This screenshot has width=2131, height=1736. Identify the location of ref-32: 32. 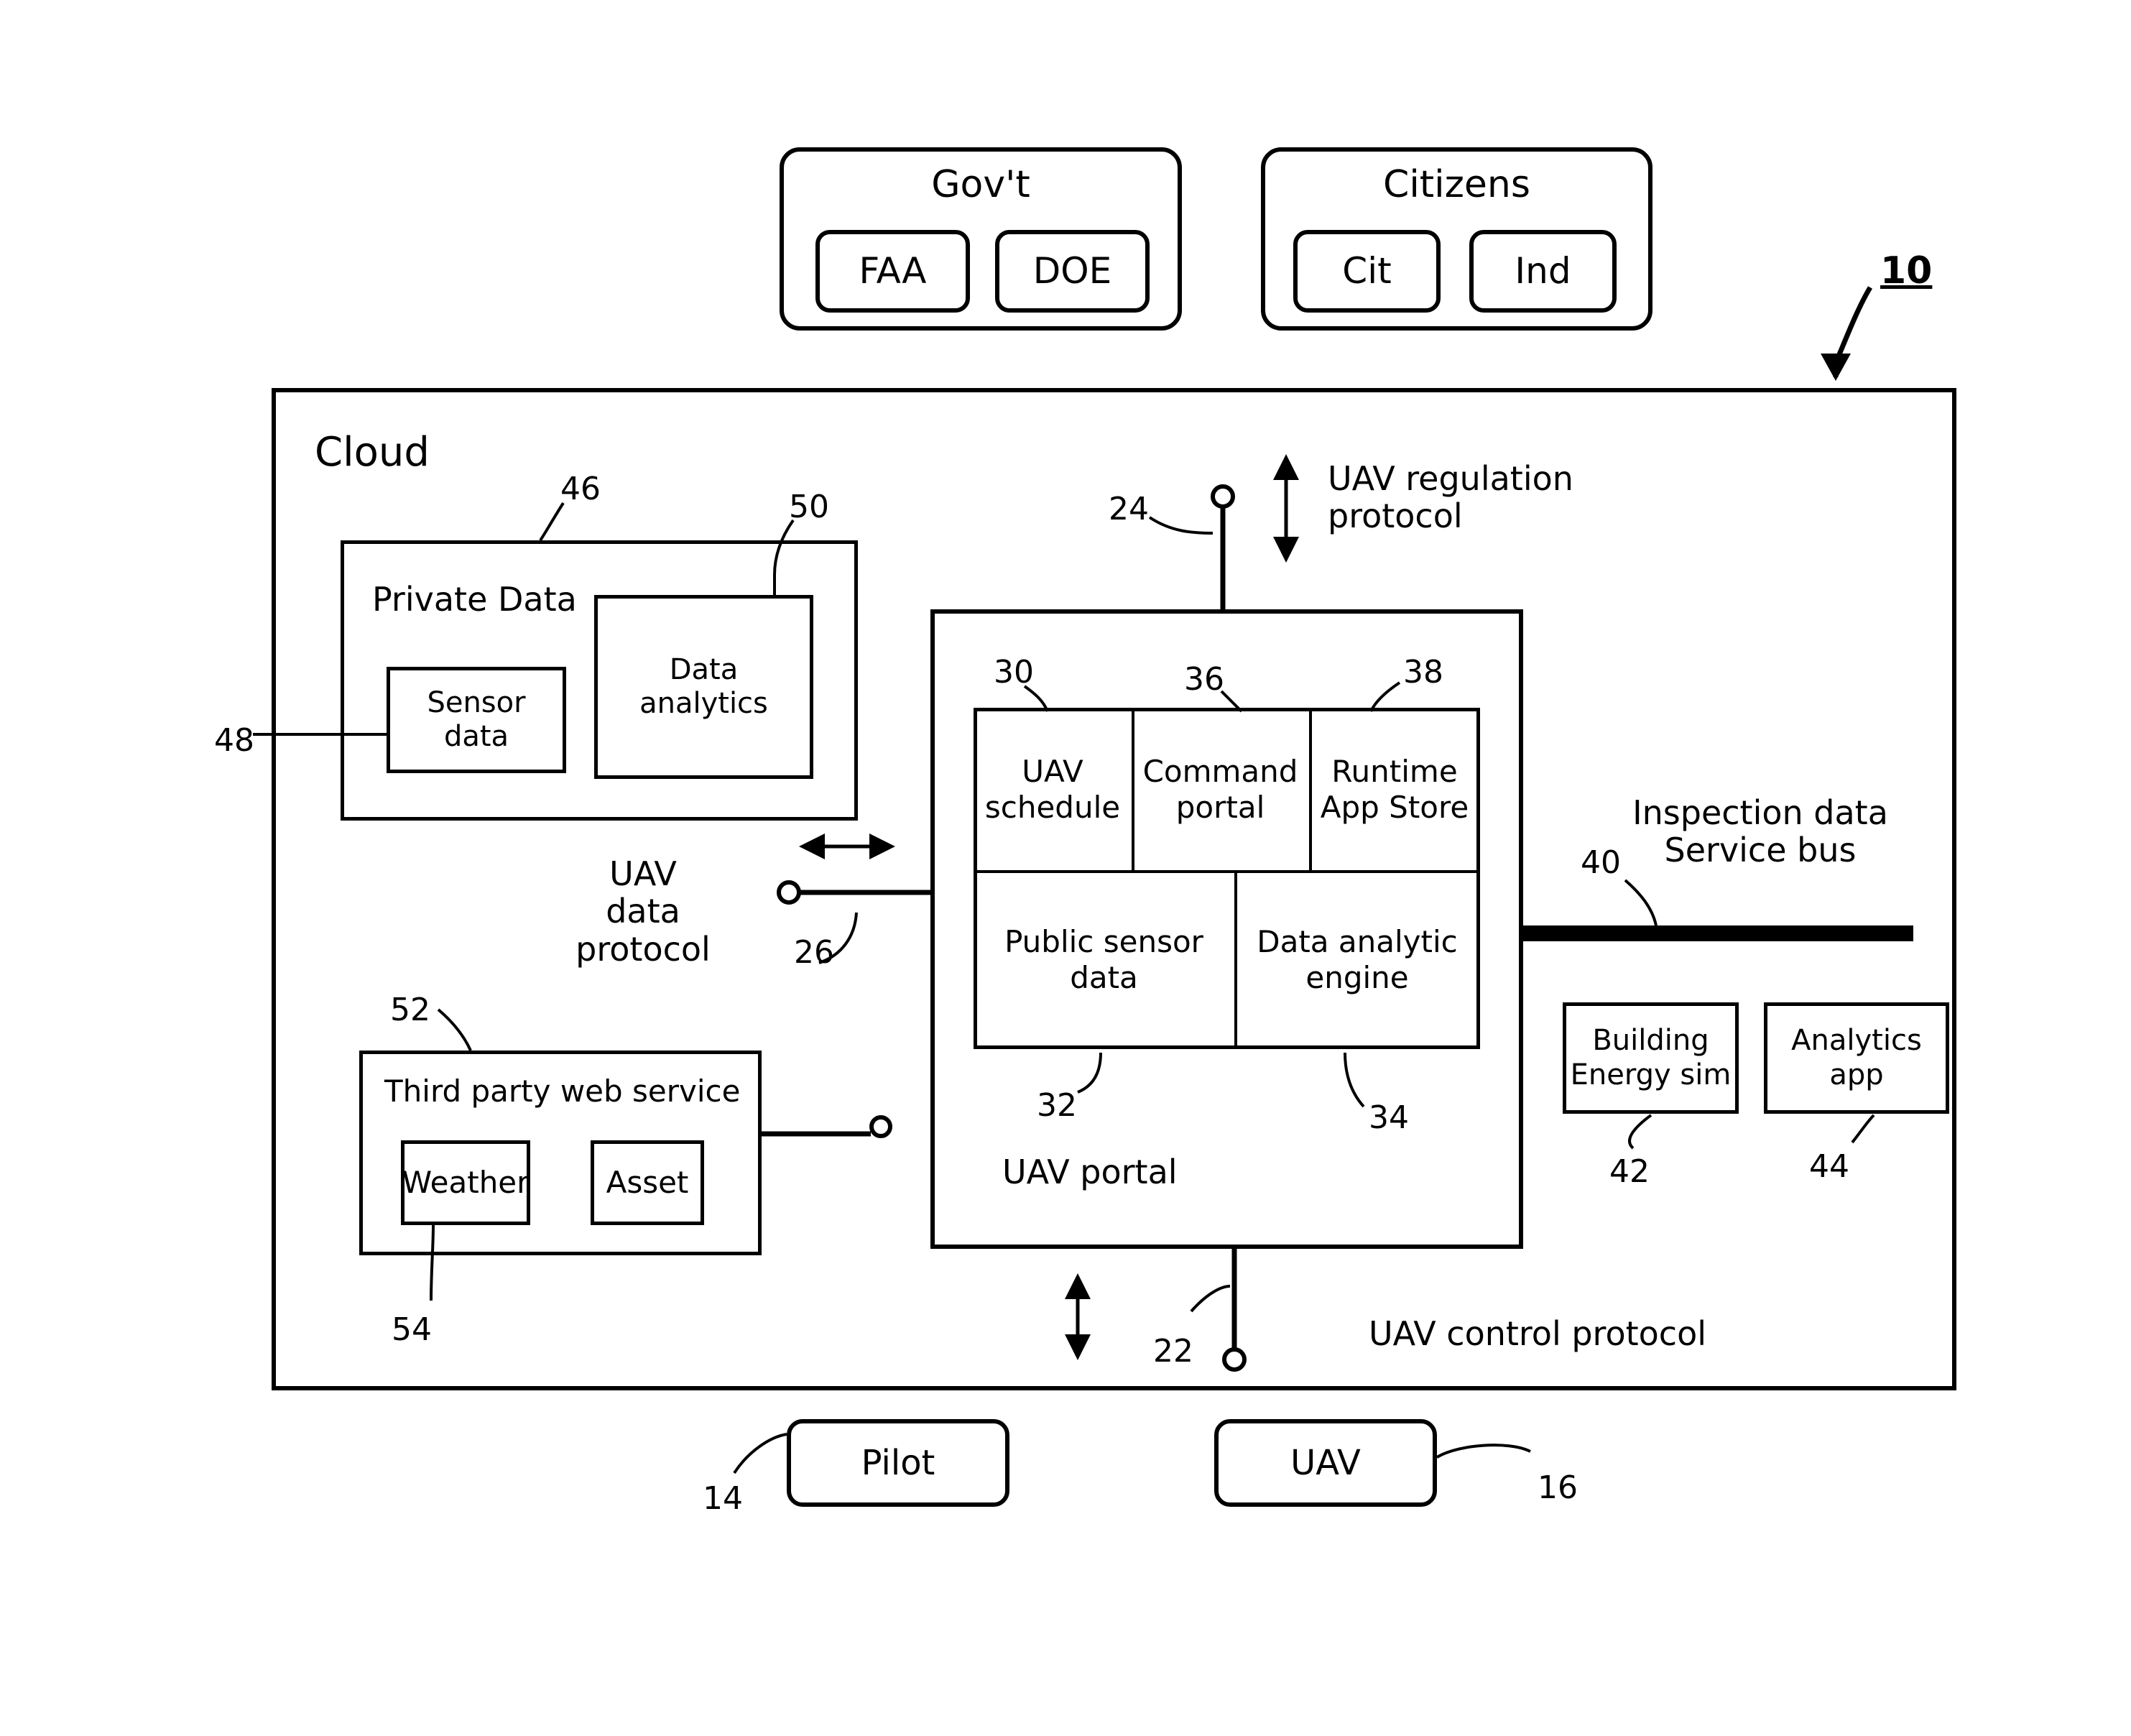
(1057, 1105).